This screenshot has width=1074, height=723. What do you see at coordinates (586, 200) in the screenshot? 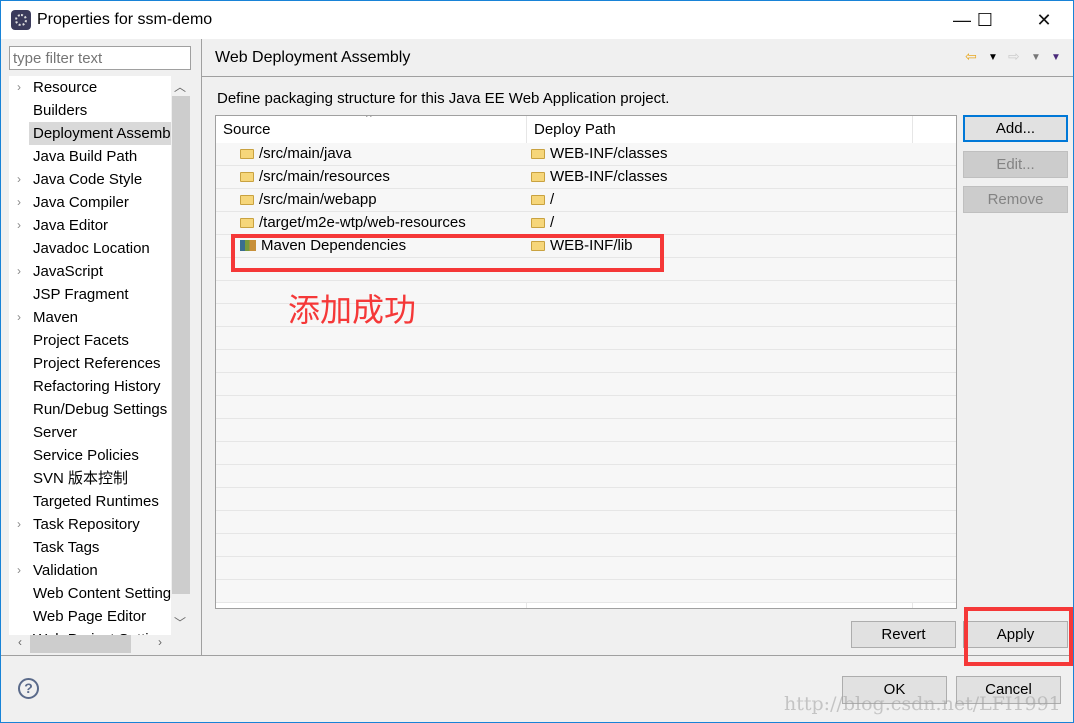
I see `table-row: /src/main/webapp /` at bounding box center [586, 200].